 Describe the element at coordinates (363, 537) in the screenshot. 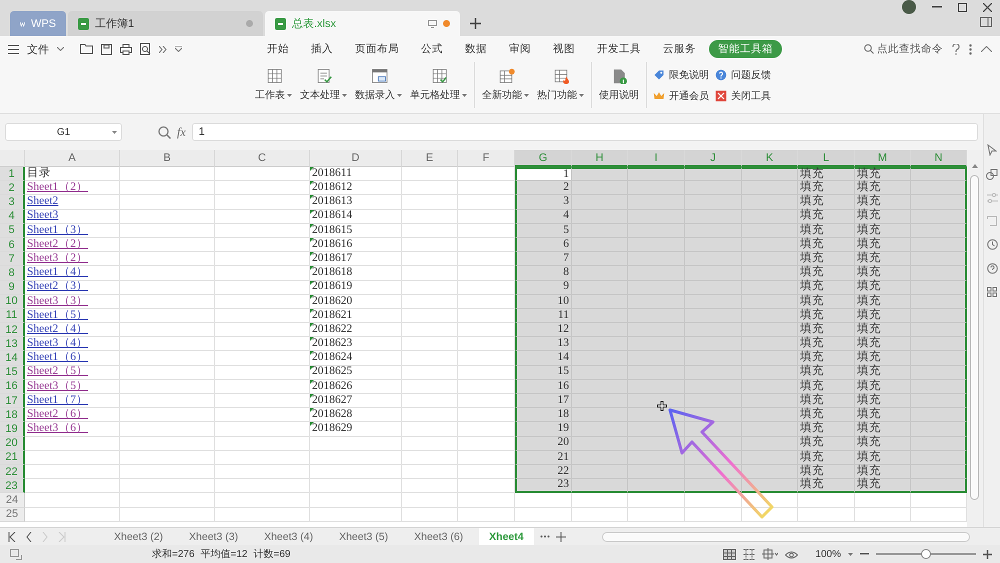

I see `sheet-tab: Xheet3 (5)` at that location.